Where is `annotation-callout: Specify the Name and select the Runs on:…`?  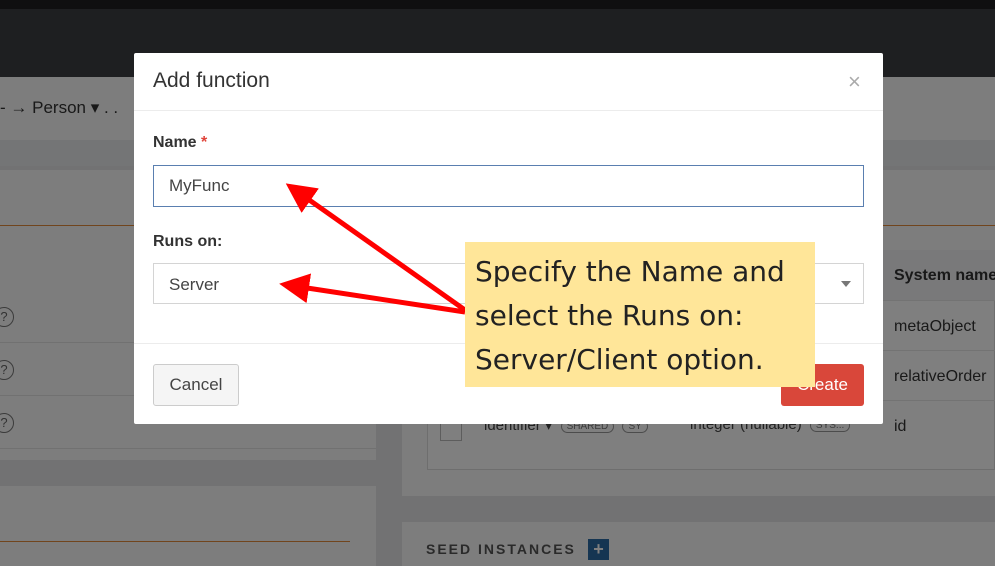
annotation-callout: Specify the Name and select the Runs on:… is located at coordinates (640, 314).